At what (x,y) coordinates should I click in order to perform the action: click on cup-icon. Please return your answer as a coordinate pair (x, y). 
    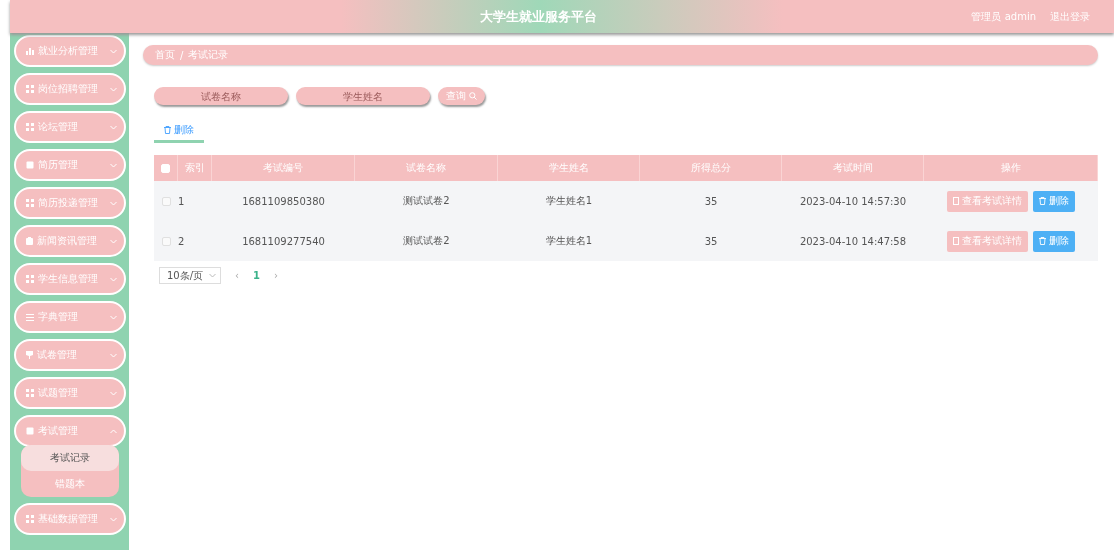
    Looking at the image, I should click on (29, 355).